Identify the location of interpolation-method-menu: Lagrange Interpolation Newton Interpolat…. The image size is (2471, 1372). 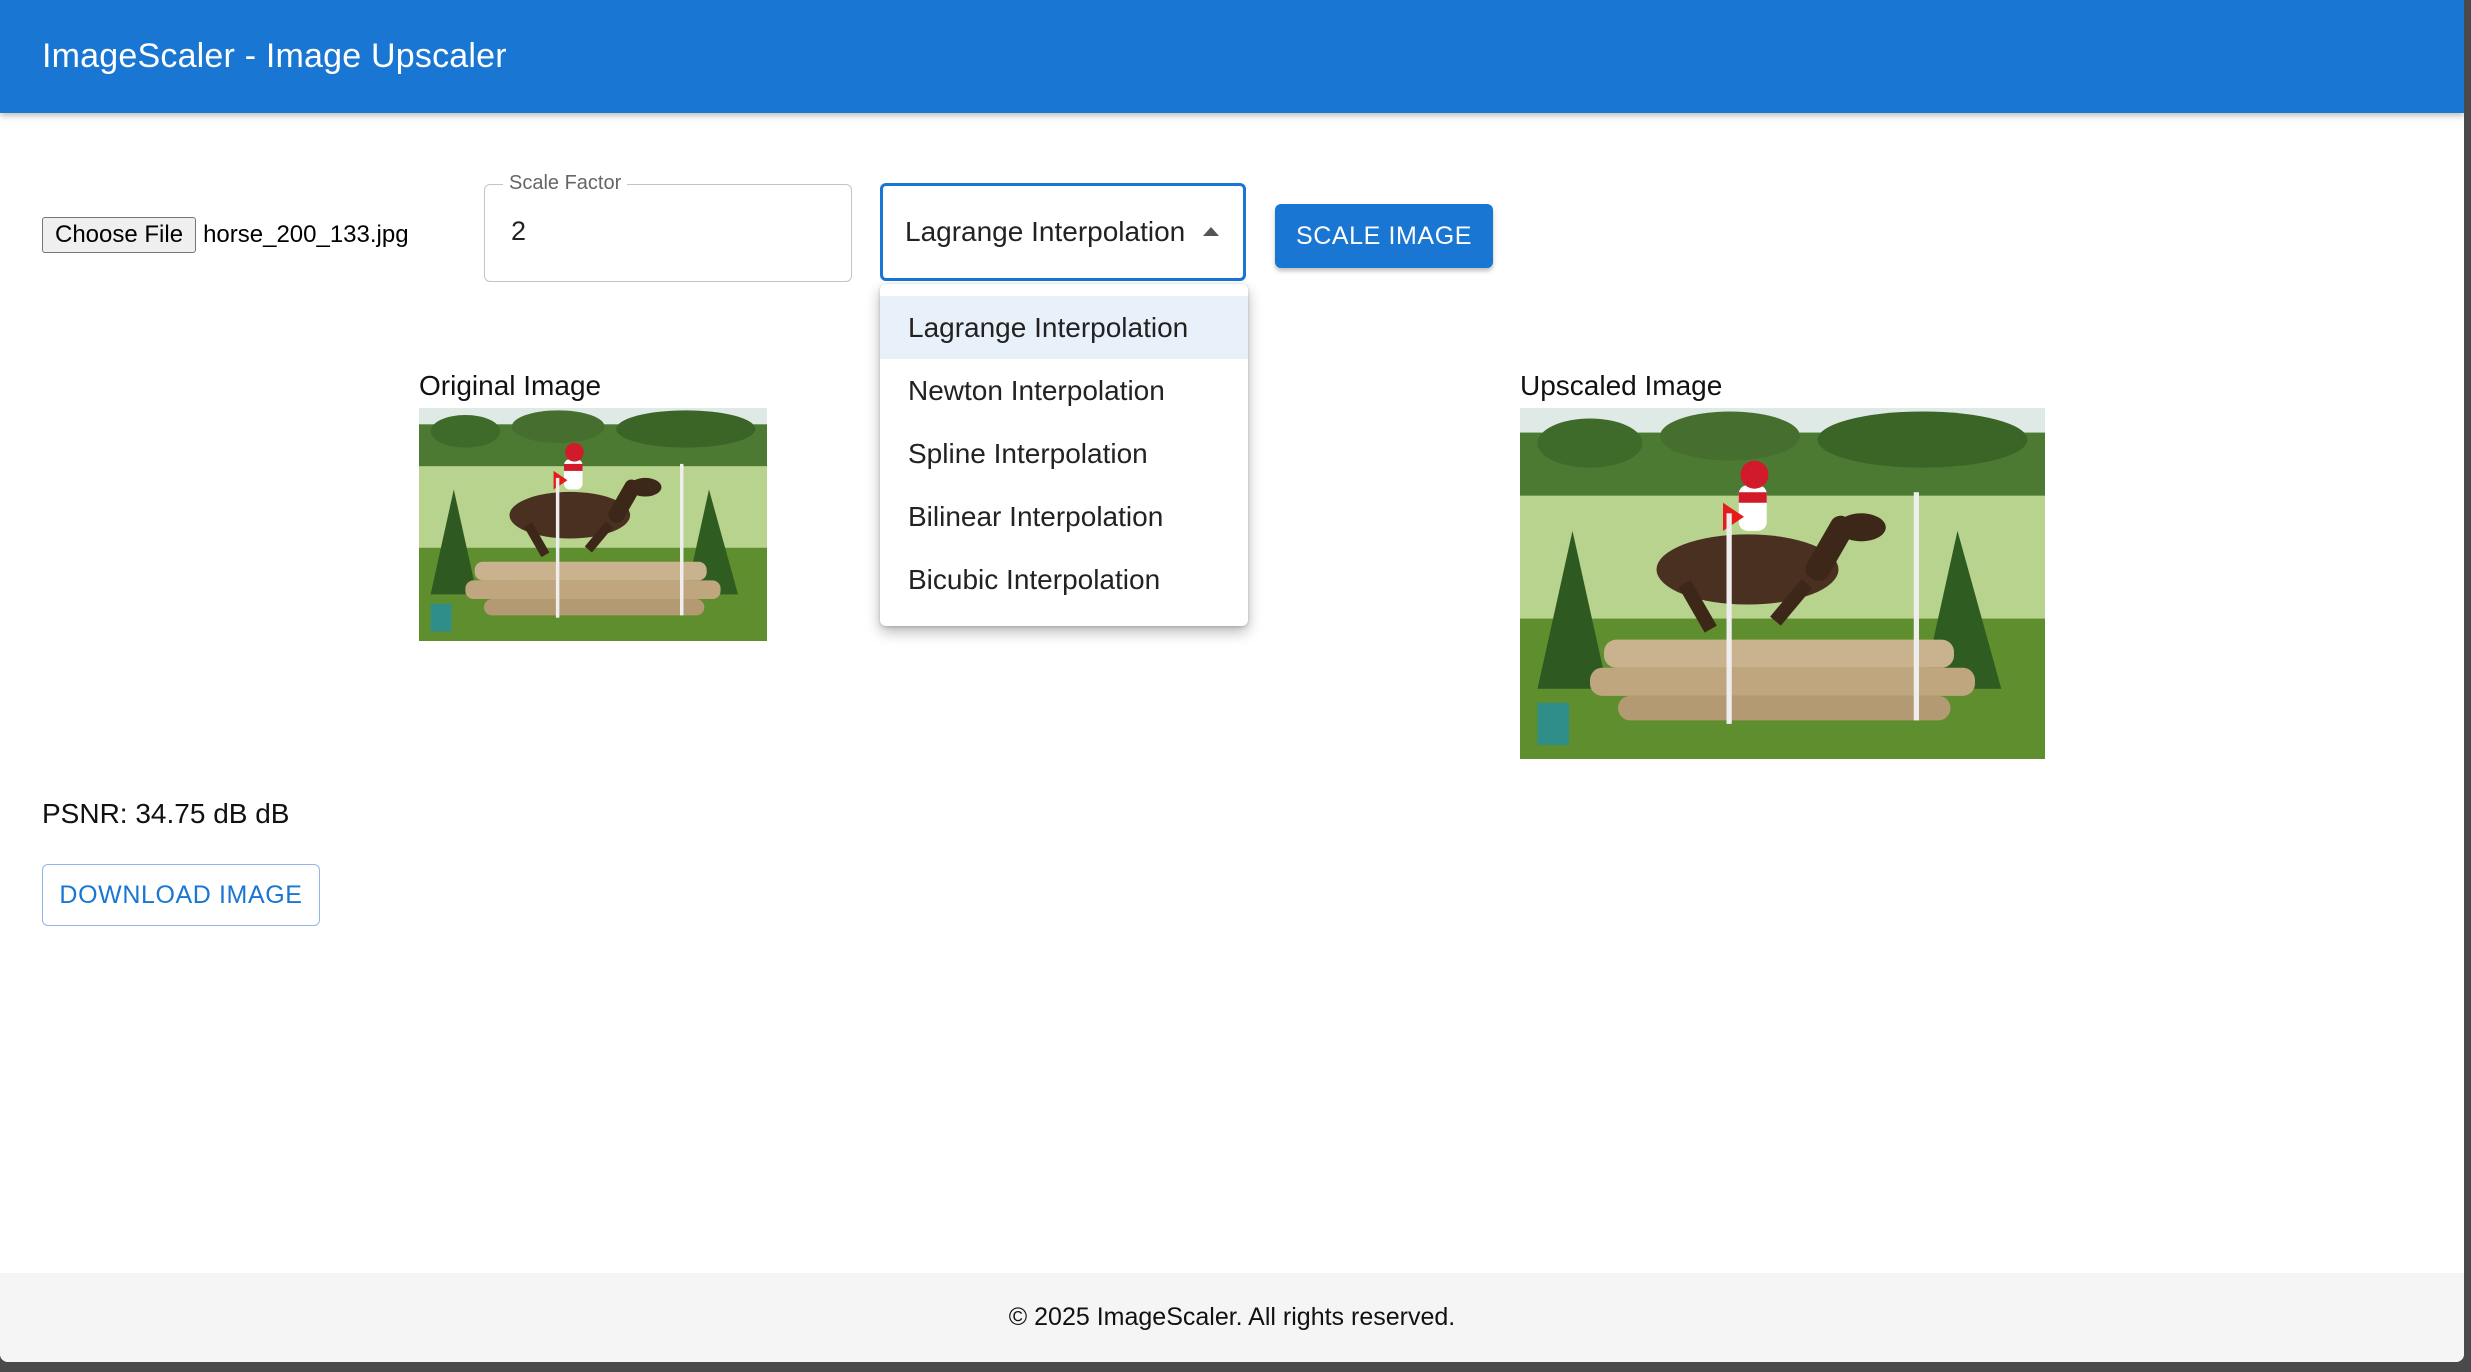
(1064, 455).